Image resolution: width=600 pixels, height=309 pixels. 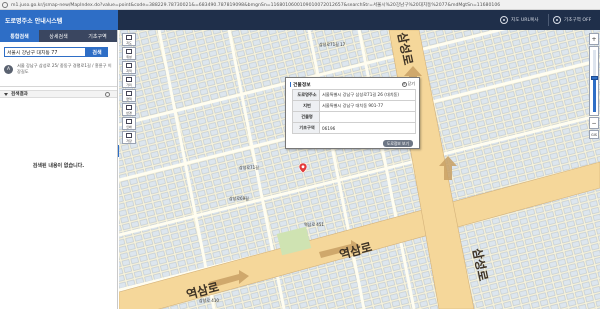 What do you see at coordinates (129, 93) in the screenshot?
I see `area-icon` at bounding box center [129, 93].